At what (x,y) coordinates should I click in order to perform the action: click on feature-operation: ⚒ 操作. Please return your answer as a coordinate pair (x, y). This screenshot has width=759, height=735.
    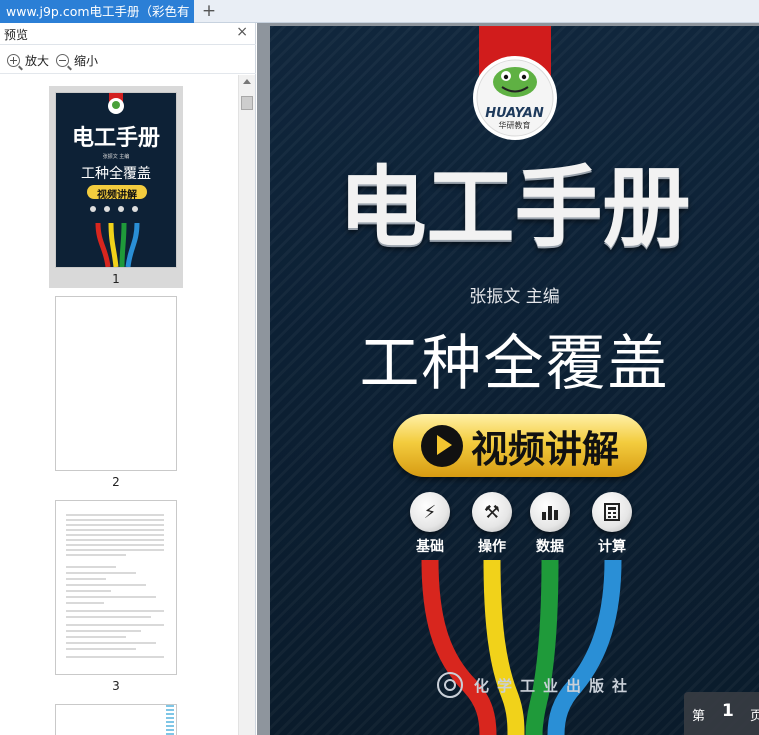
    Looking at the image, I should click on (492, 524).